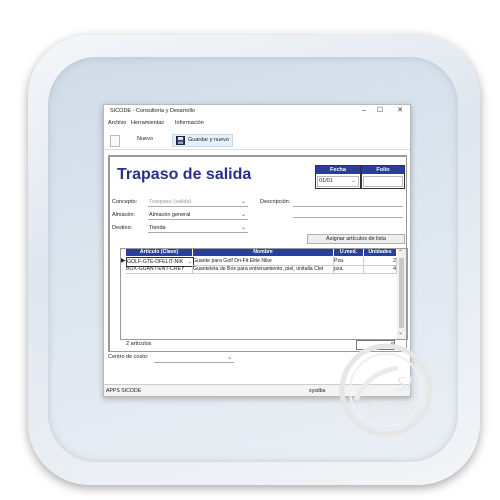  Describe the element at coordinates (115, 141) in the screenshot. I see `new-document-icon` at that location.